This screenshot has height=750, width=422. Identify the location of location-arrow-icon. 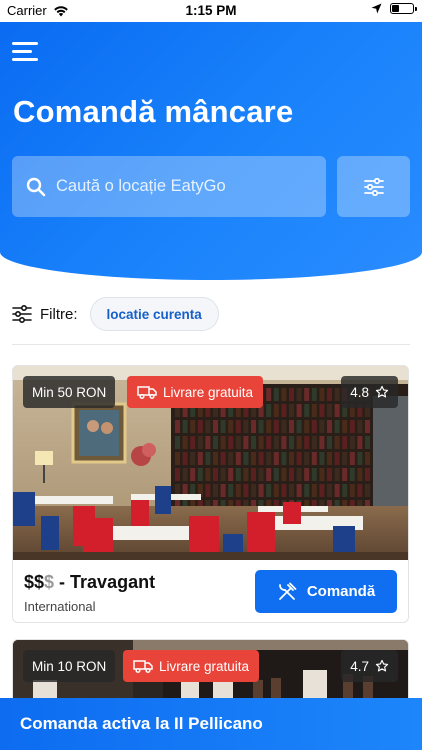
(376, 8).